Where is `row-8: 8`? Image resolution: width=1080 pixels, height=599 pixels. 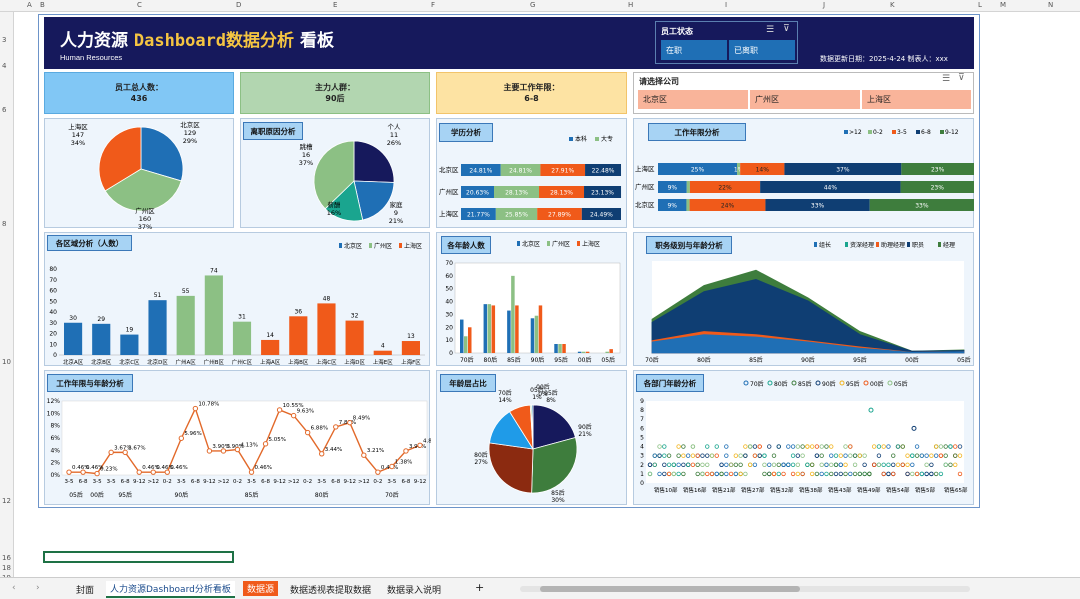 row-8: 8 is located at coordinates (4, 224).